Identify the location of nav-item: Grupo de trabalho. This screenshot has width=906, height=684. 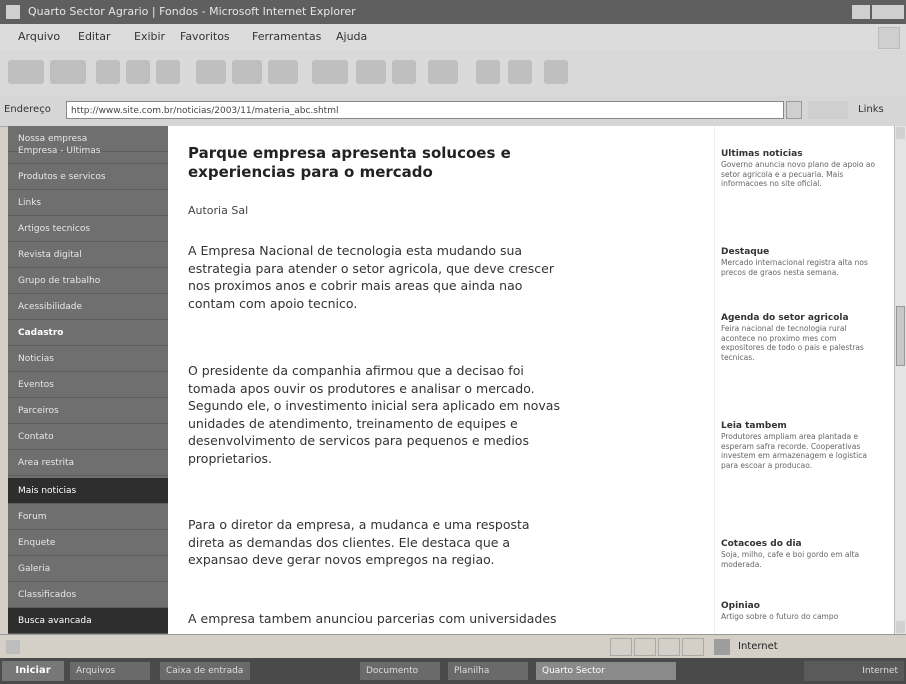
(88, 281).